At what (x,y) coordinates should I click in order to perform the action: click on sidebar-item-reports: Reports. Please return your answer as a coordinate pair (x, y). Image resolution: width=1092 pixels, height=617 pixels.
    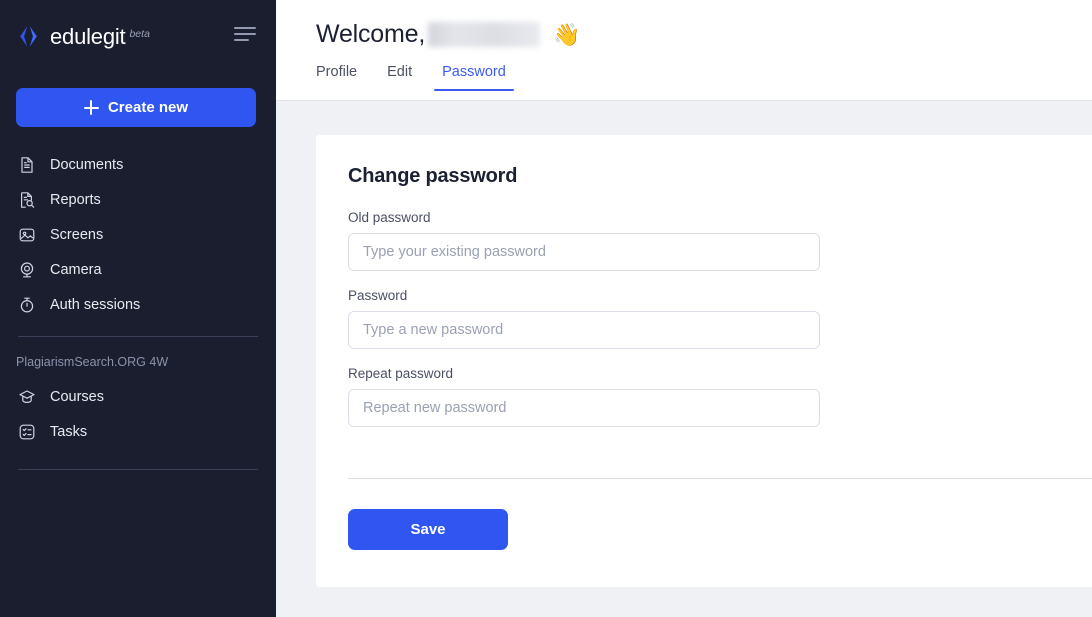
    Looking at the image, I should click on (138, 199).